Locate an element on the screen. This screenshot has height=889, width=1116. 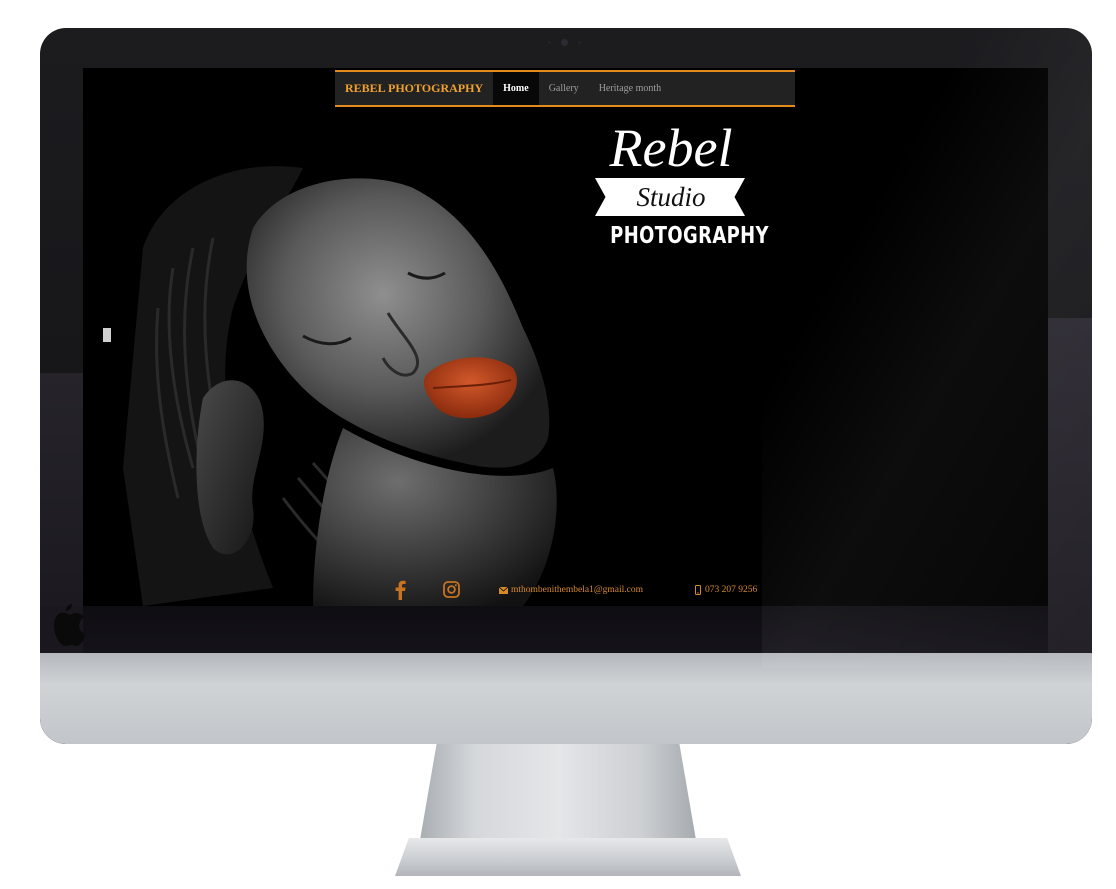
instagram-icon is located at coordinates (451, 589).